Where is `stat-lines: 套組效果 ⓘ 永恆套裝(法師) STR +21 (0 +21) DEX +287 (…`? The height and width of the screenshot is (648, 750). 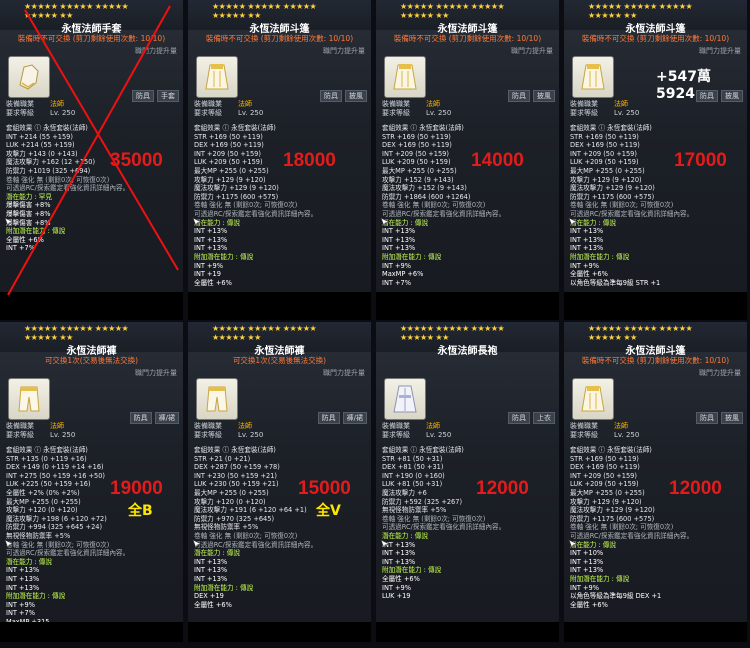
stat-lines: 套組效果 ⓘ 永恆套裝(法師) STR +21 (0 +21) DEX +287 (… is located at coordinates (280, 527).